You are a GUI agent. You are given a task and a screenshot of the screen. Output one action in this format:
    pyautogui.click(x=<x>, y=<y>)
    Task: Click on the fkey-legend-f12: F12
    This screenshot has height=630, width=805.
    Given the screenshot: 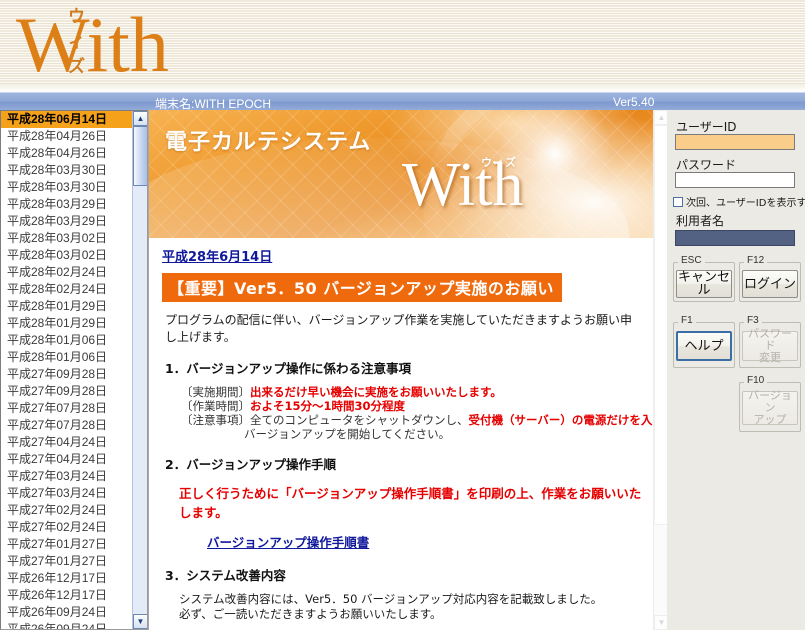 What is the action you would take?
    pyautogui.click(x=756, y=260)
    